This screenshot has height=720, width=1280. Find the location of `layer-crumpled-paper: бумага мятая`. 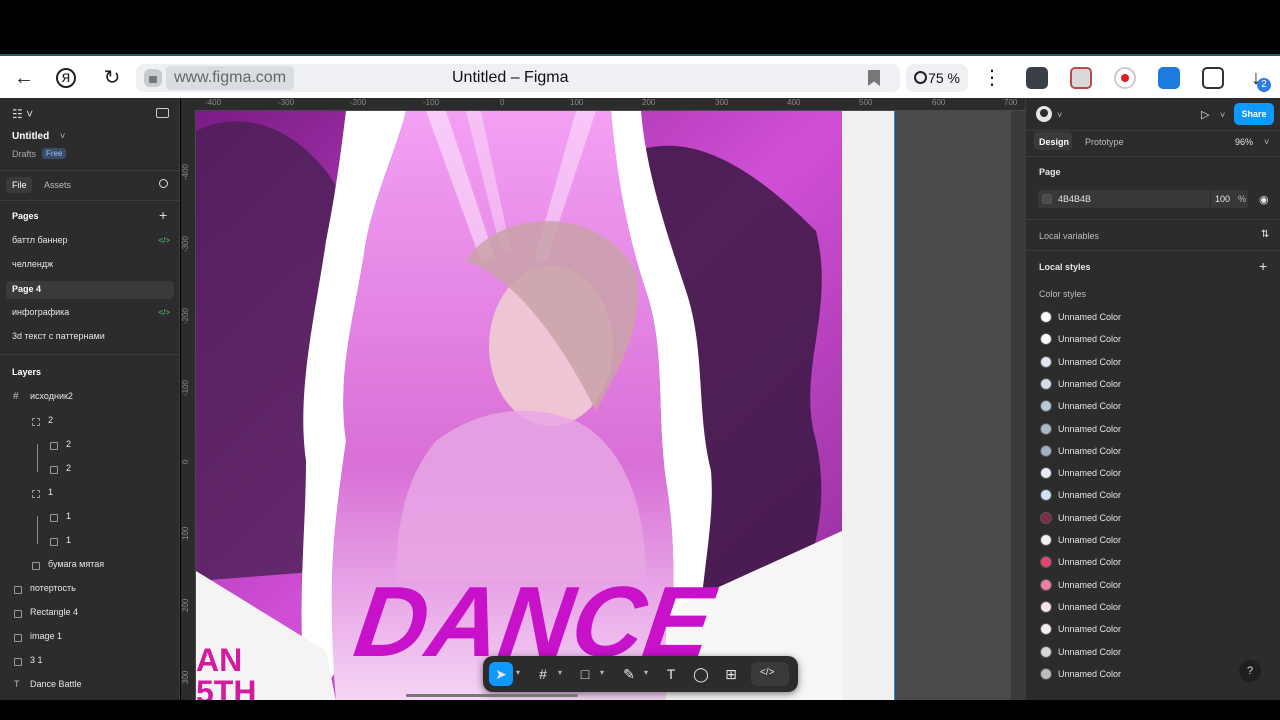

layer-crumpled-paper: бумага мятая is located at coordinates (90, 566).